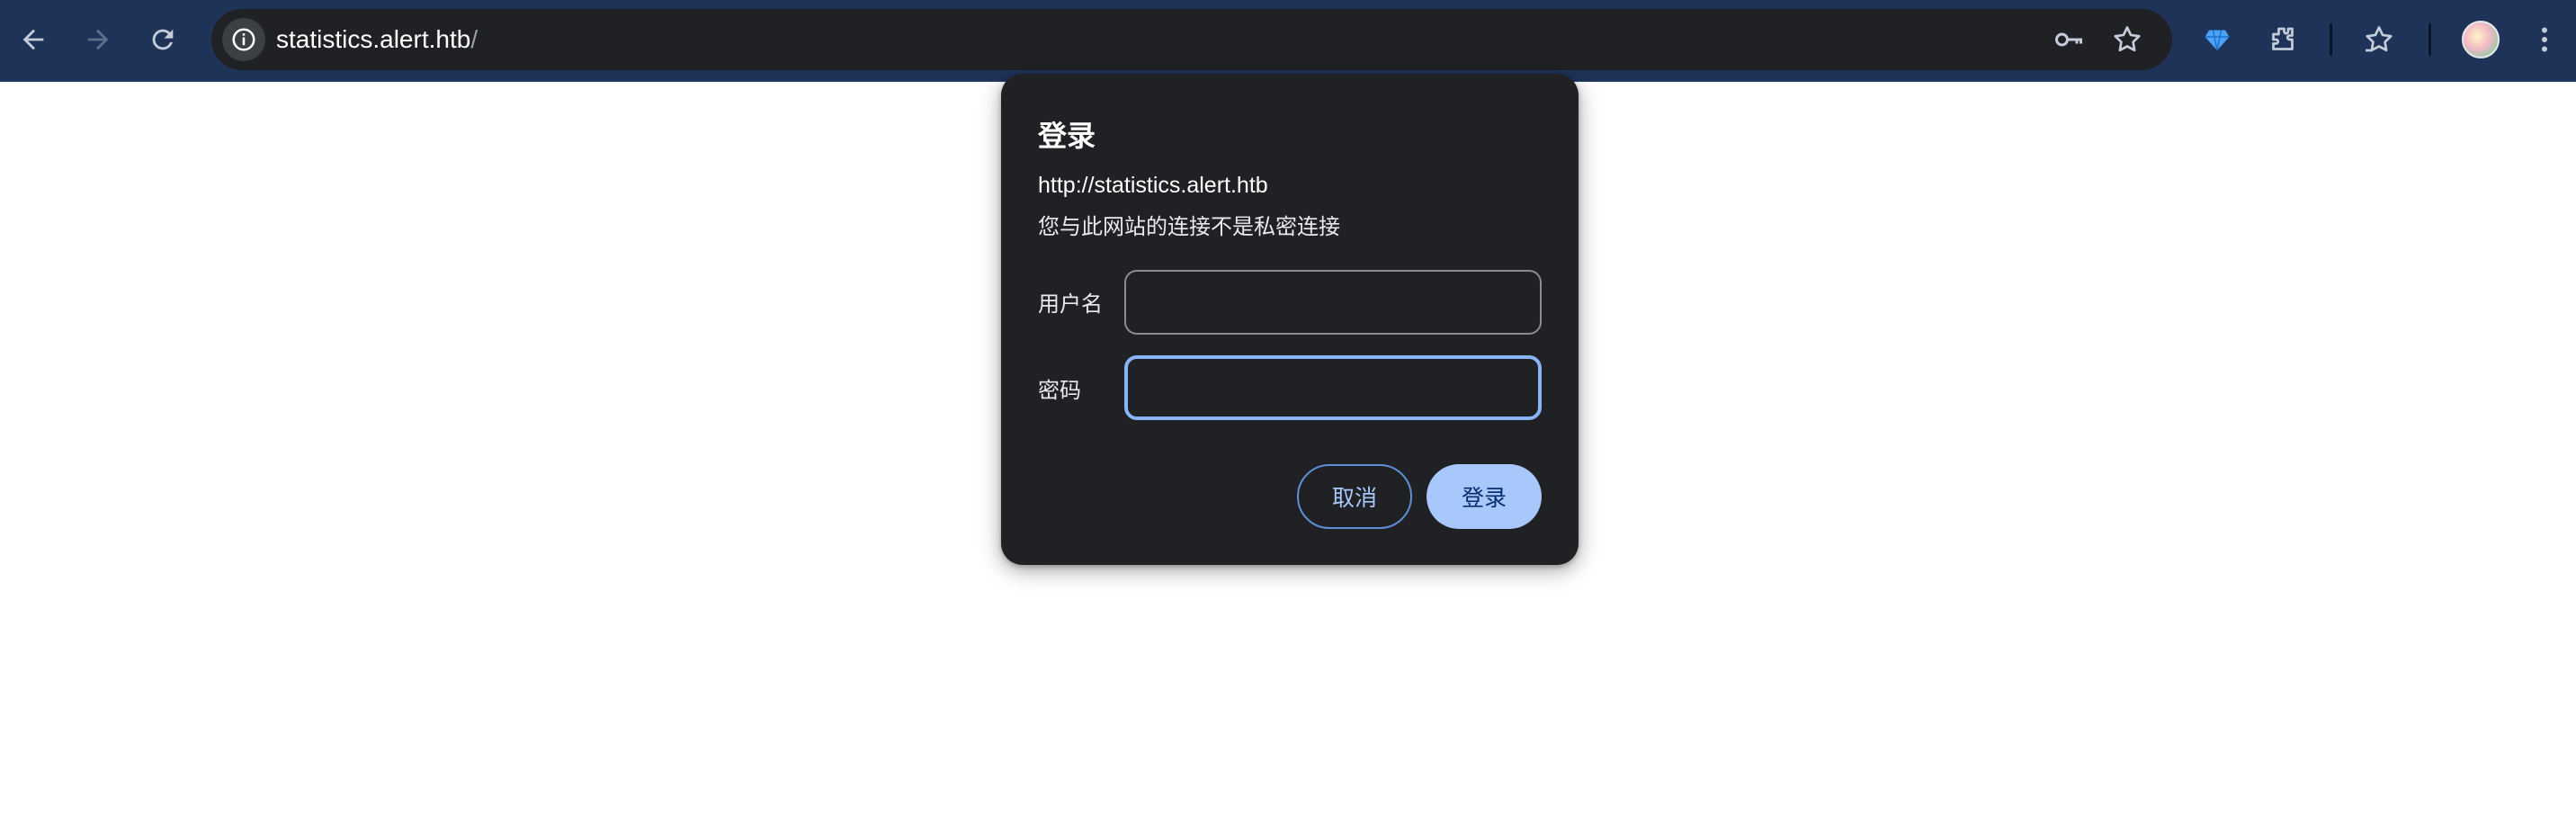 The width and height of the screenshot is (2576, 815). I want to click on star-list-icon, so click(2379, 39).